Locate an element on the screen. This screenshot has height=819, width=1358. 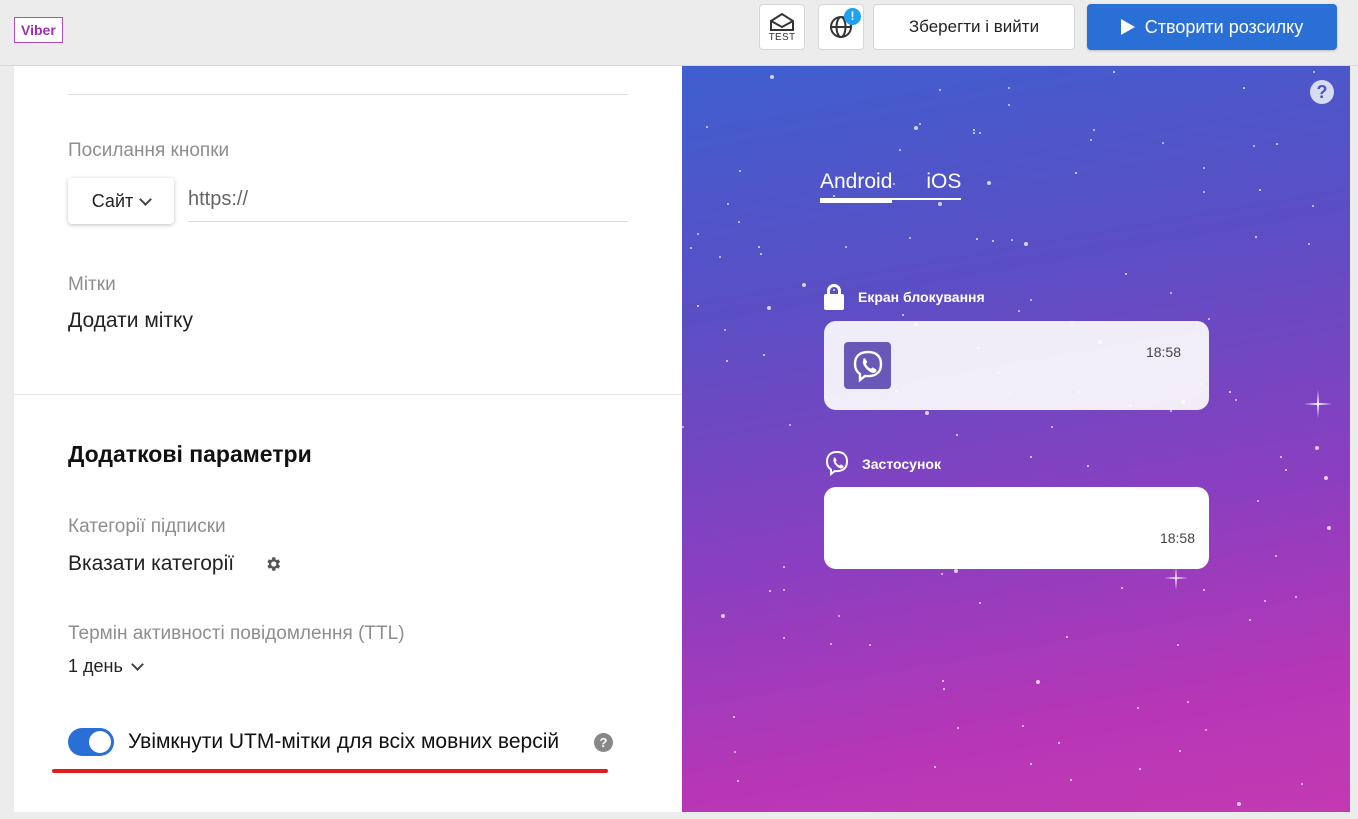
play-icon is located at coordinates (1127, 27).